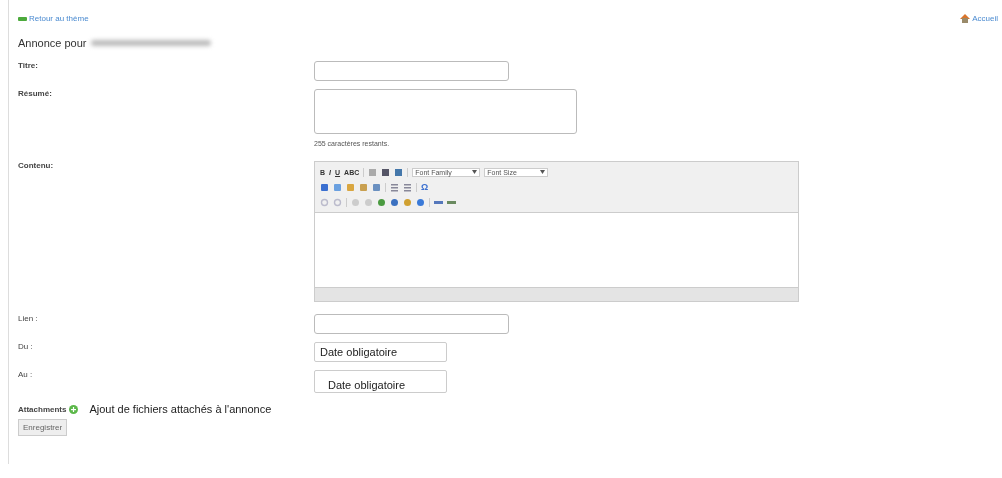 Image resolution: width=1002 pixels, height=478 pixels. Describe the element at coordinates (35, 94) in the screenshot. I see `field-label: Résumé:` at that location.